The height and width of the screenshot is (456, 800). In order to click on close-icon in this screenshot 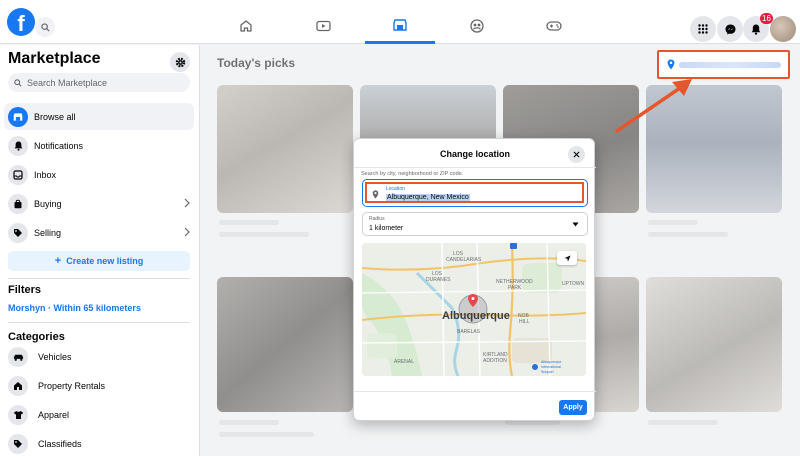, I will do `click(576, 154)`.